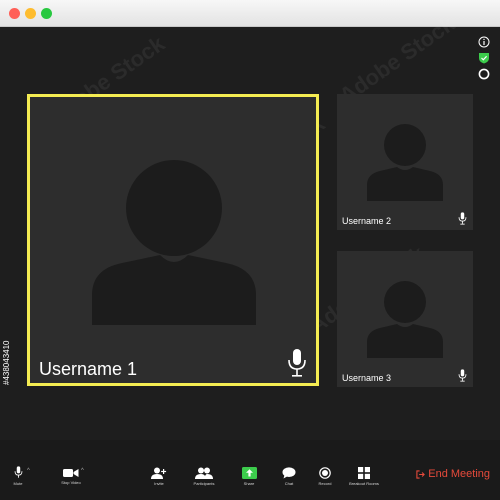  Describe the element at coordinates (46, 13) in the screenshot. I see `maximize-window-button` at that location.